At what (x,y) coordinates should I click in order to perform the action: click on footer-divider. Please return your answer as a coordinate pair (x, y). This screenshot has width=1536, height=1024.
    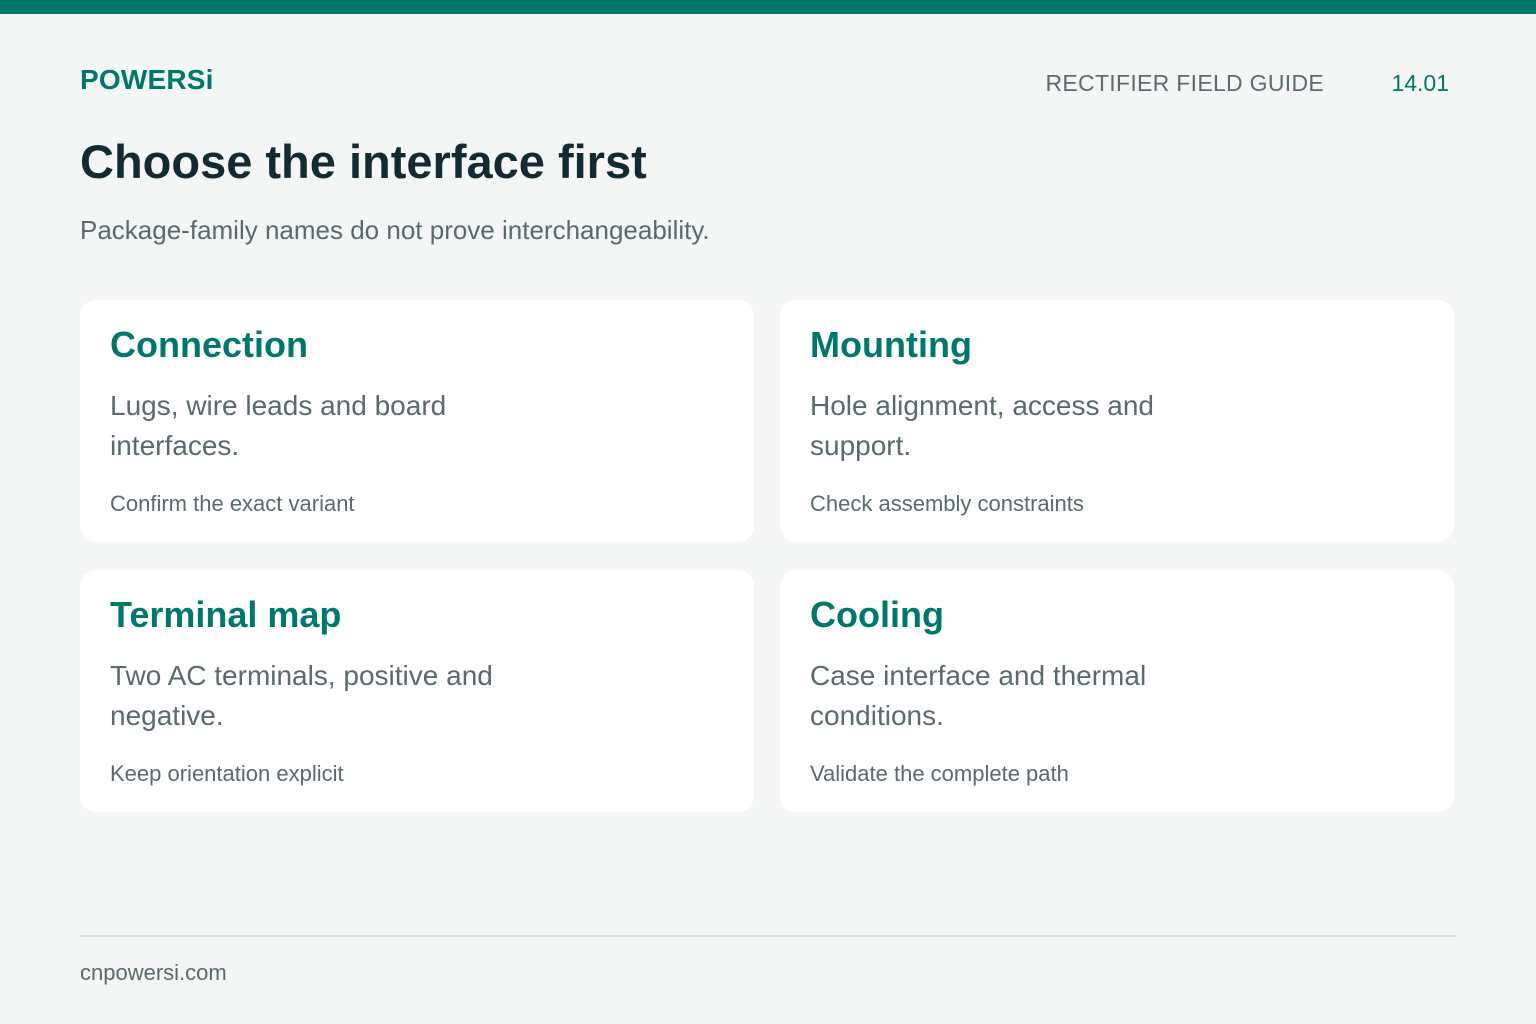
    Looking at the image, I should click on (768, 936).